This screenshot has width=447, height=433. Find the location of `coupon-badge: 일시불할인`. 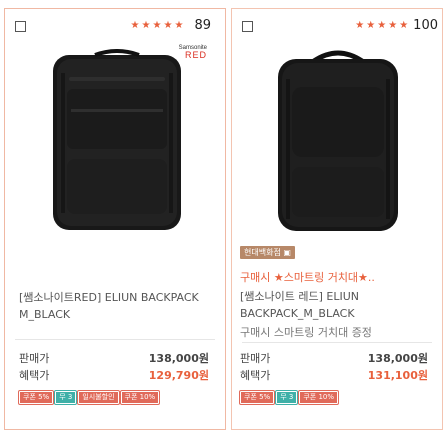

coupon-badge: 일시불할인 is located at coordinates (98, 397).